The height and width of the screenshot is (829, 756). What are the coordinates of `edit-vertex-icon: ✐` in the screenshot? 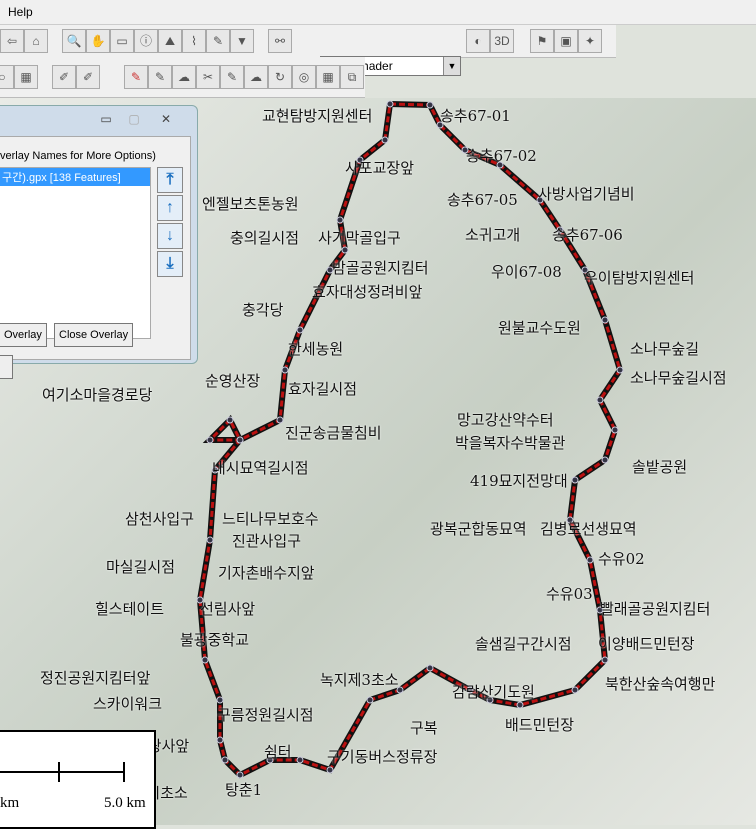 It's located at (64, 77).